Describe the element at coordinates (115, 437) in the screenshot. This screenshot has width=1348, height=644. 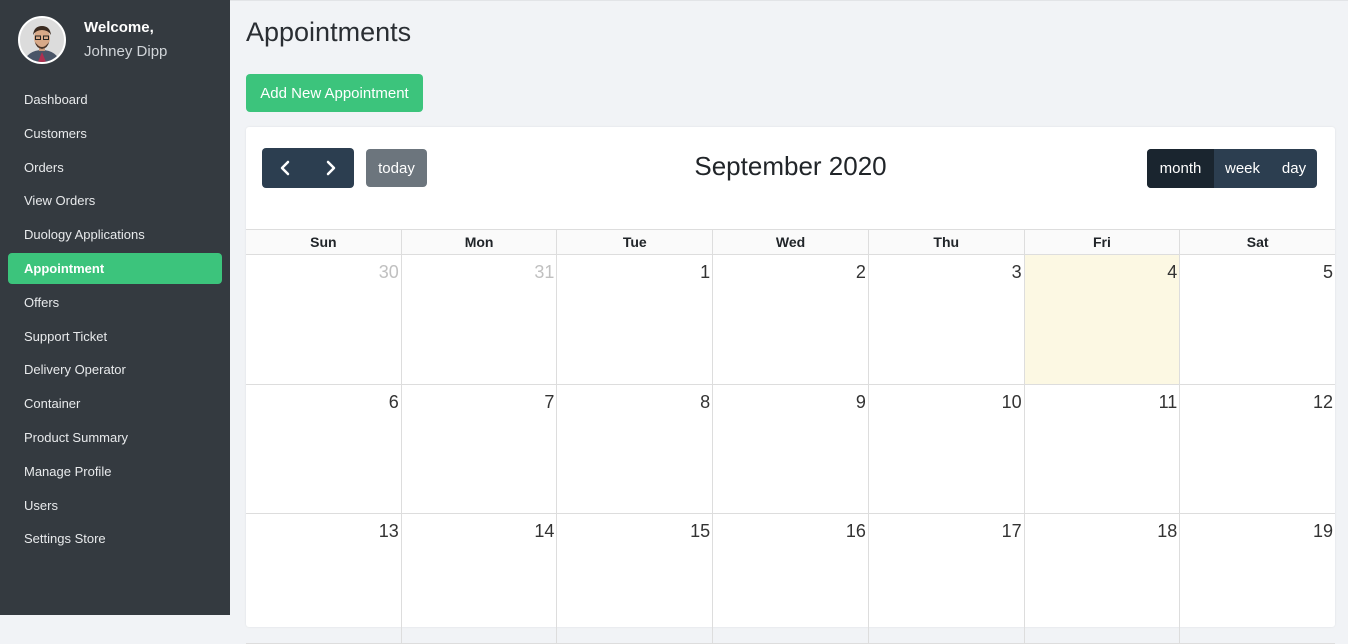
I see `sidebar-item-product-summary: Product Summary` at that location.